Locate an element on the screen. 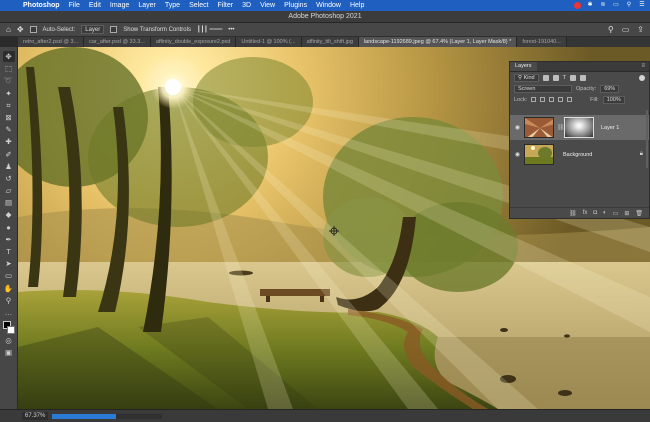 This screenshot has width=650, height=422. eraser-tool-icon: ▱ is located at coordinates (9, 190).